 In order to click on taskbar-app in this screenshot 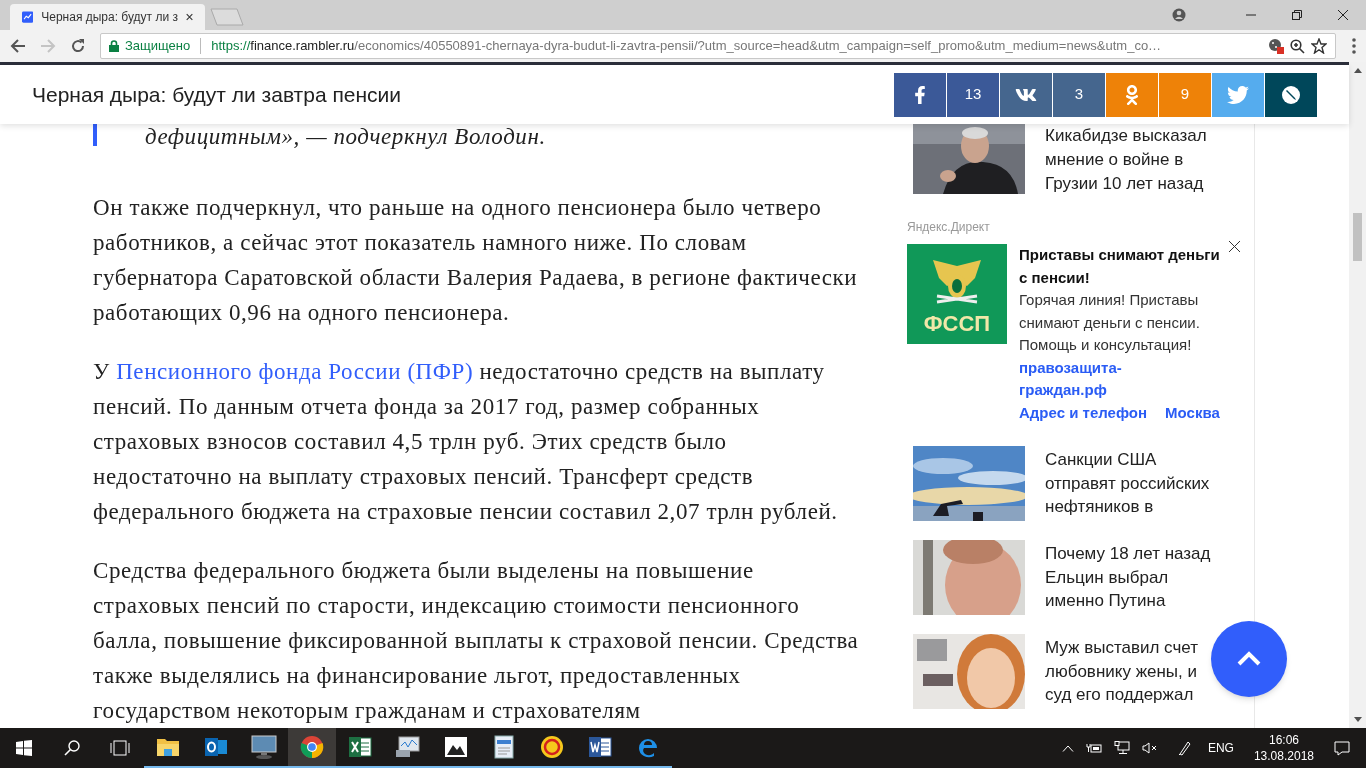, I will do `click(312, 748)`.